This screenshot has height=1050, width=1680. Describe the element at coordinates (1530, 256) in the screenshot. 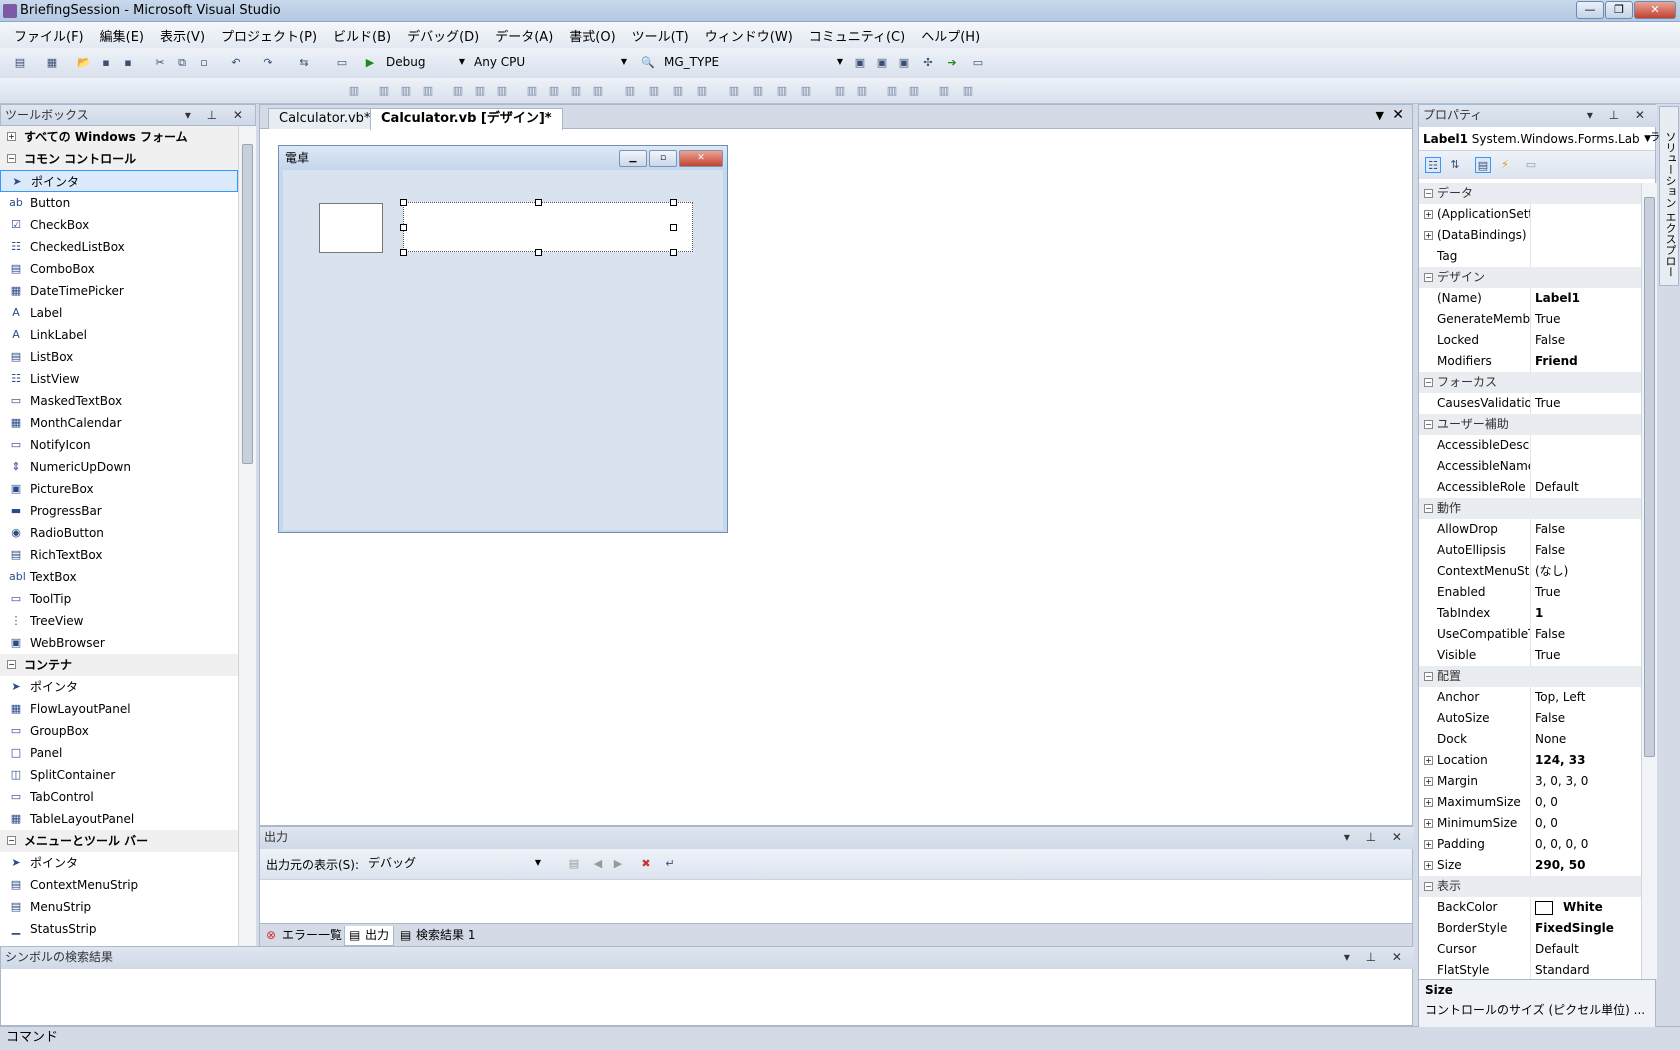

I see `property-row: Tag` at that location.